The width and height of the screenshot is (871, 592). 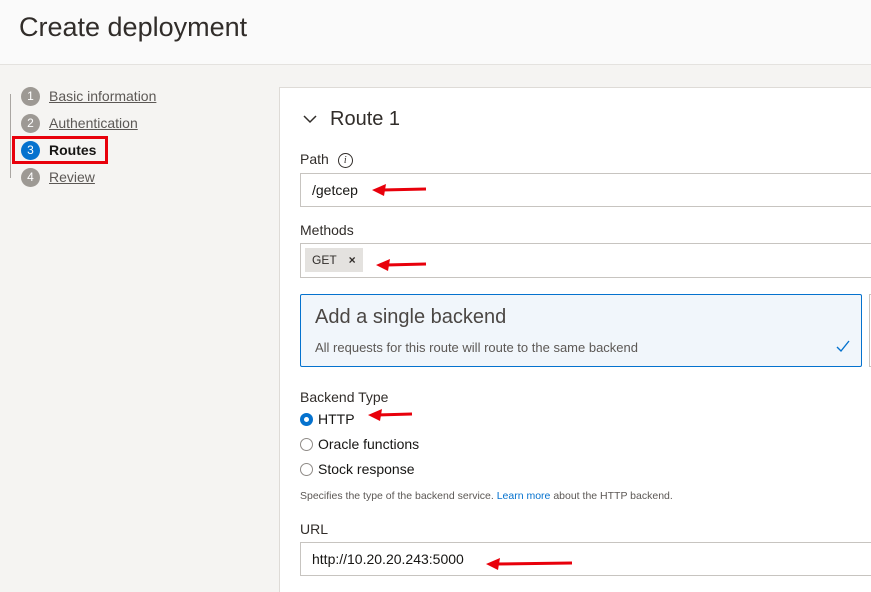 I want to click on step-authentication: 2 Authentication, so click(x=79, y=123).